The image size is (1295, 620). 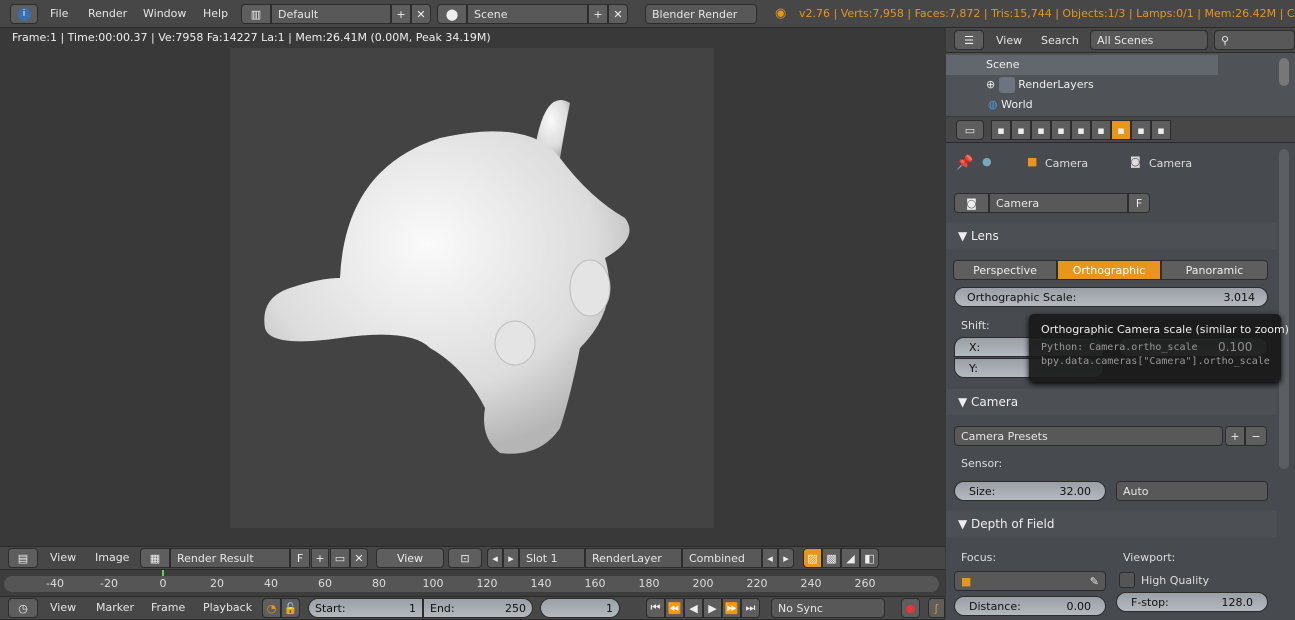 What do you see at coordinates (633, 558) in the screenshot?
I see `render-layer-select: RenderLayer` at bounding box center [633, 558].